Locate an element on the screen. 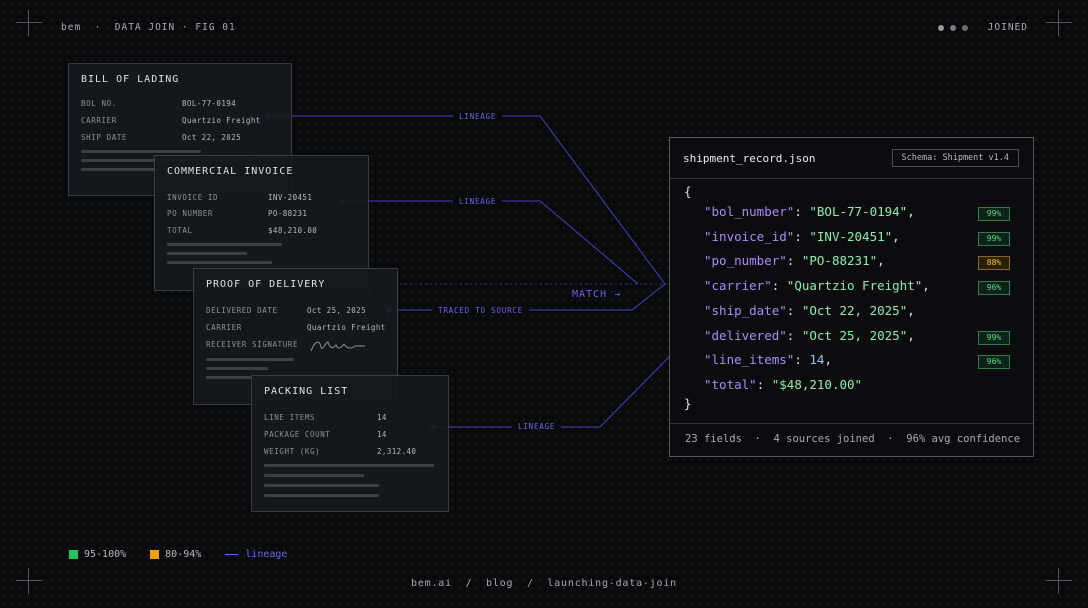 The width and height of the screenshot is (1088, 608). json-value: "INV-20451" is located at coordinates (851, 236).